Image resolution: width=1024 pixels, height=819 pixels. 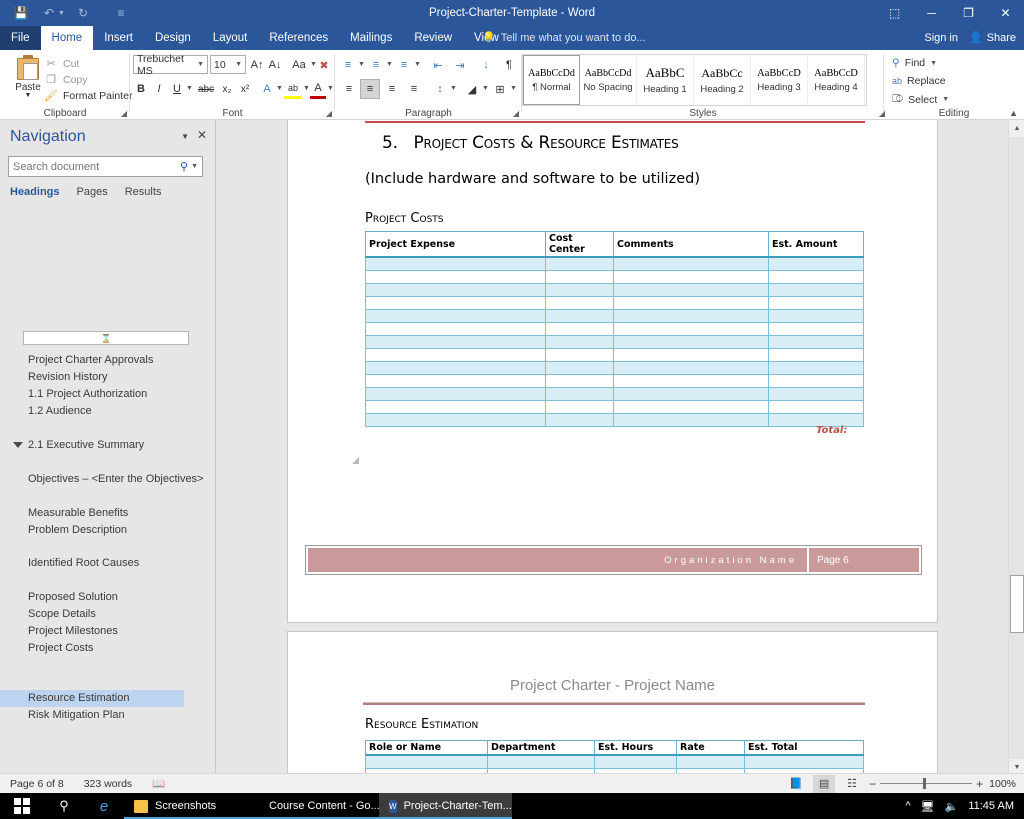 I want to click on restore-icon: ❐, so click(x=968, y=13).